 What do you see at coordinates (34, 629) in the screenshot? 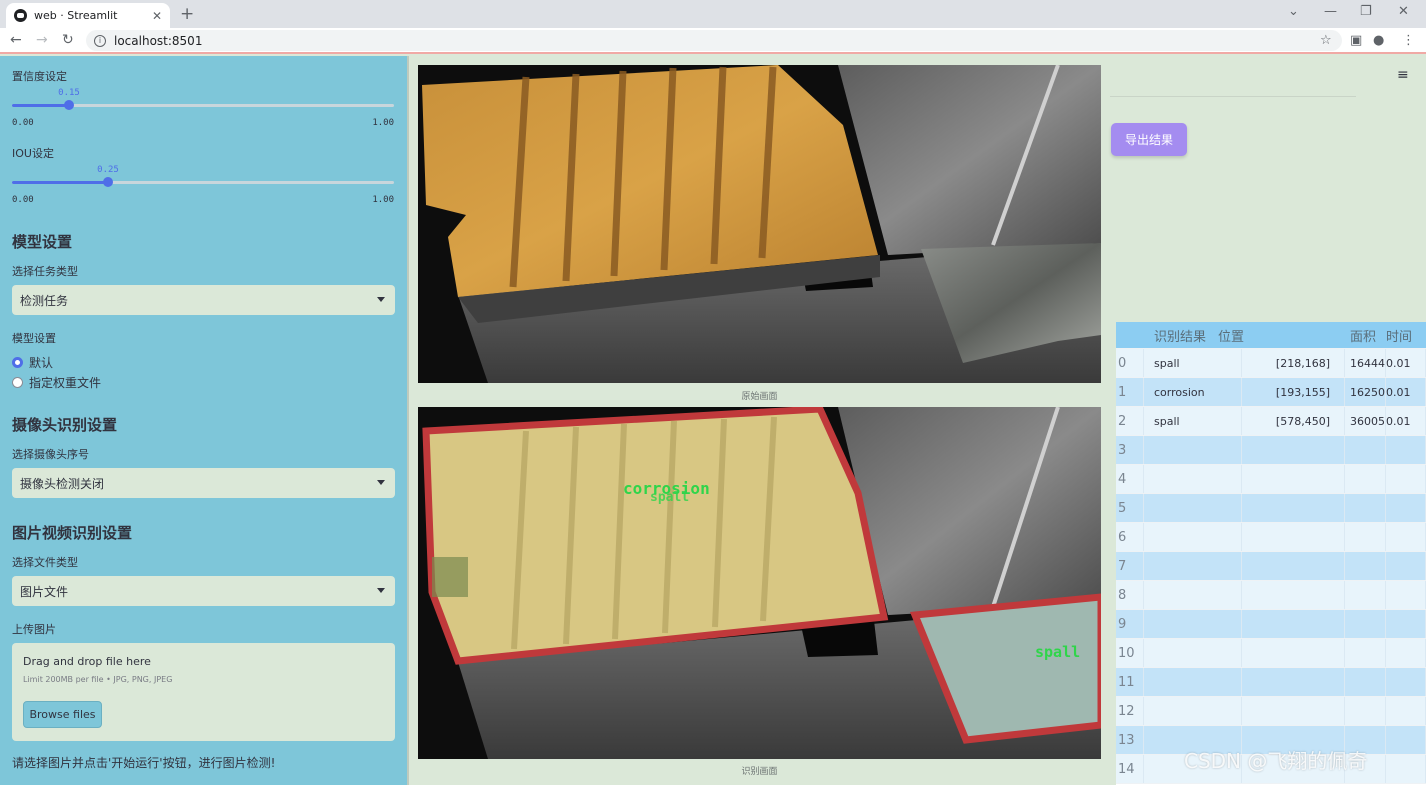
I see `upload-label: 上传图片` at bounding box center [34, 629].